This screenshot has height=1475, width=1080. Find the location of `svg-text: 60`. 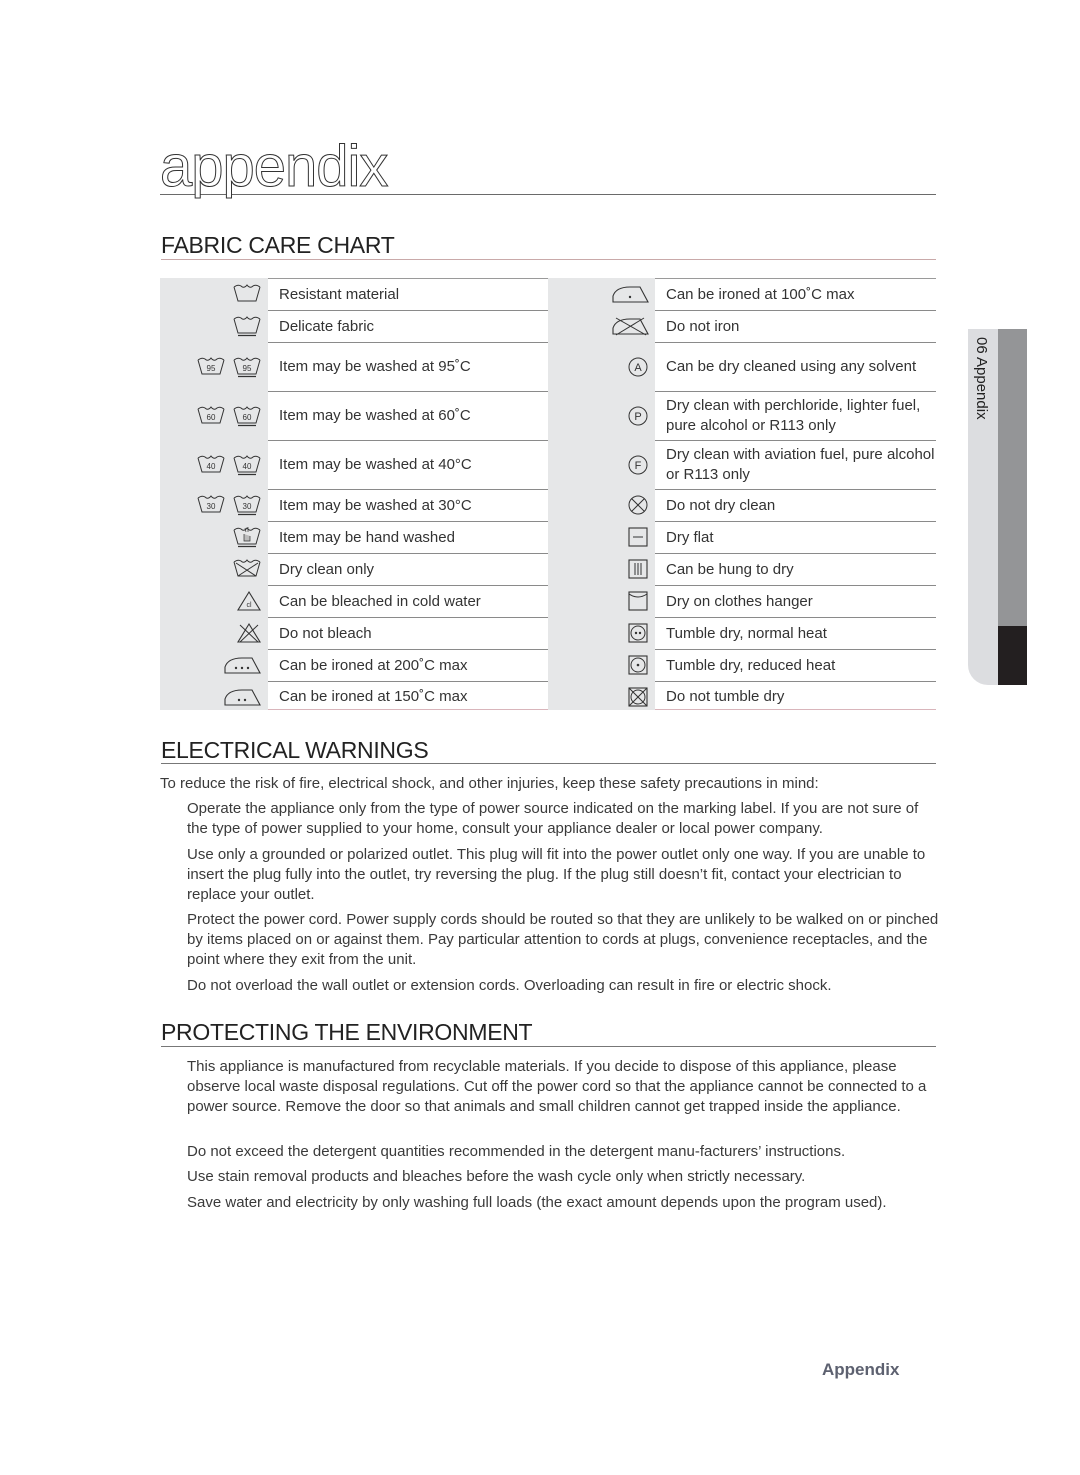

svg-text: 60 is located at coordinates (211, 417).